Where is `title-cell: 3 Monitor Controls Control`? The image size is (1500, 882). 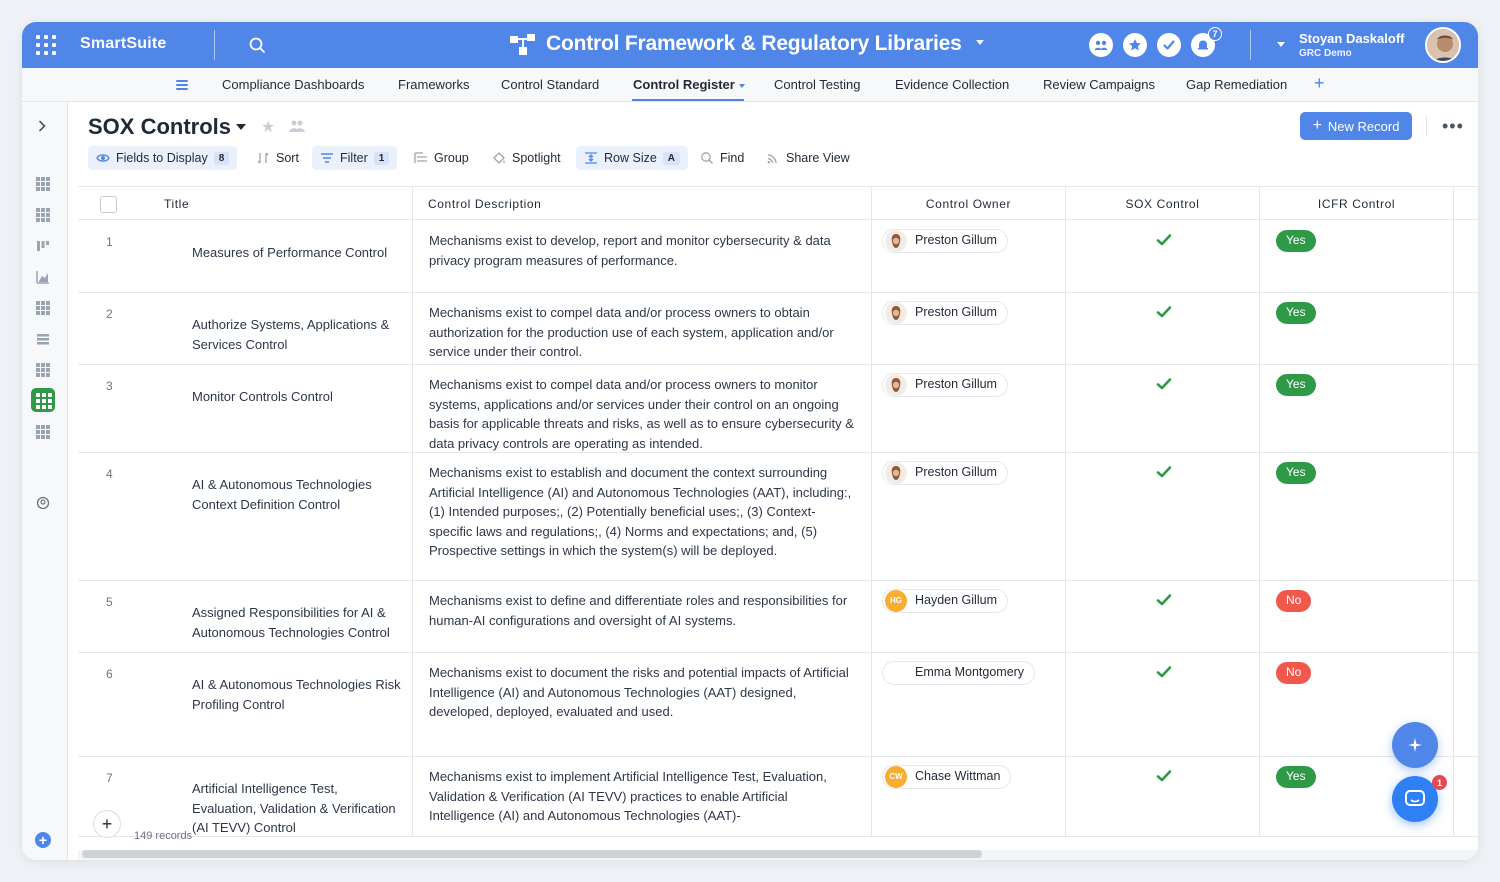
title-cell: 3 Monitor Controls Control is located at coordinates (245, 408).